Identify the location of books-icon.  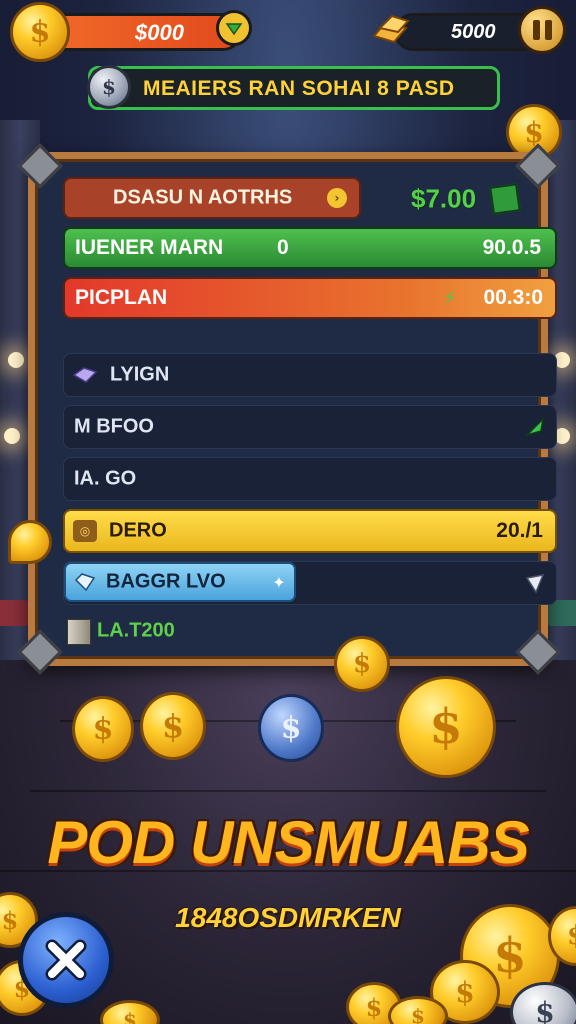
(79, 632).